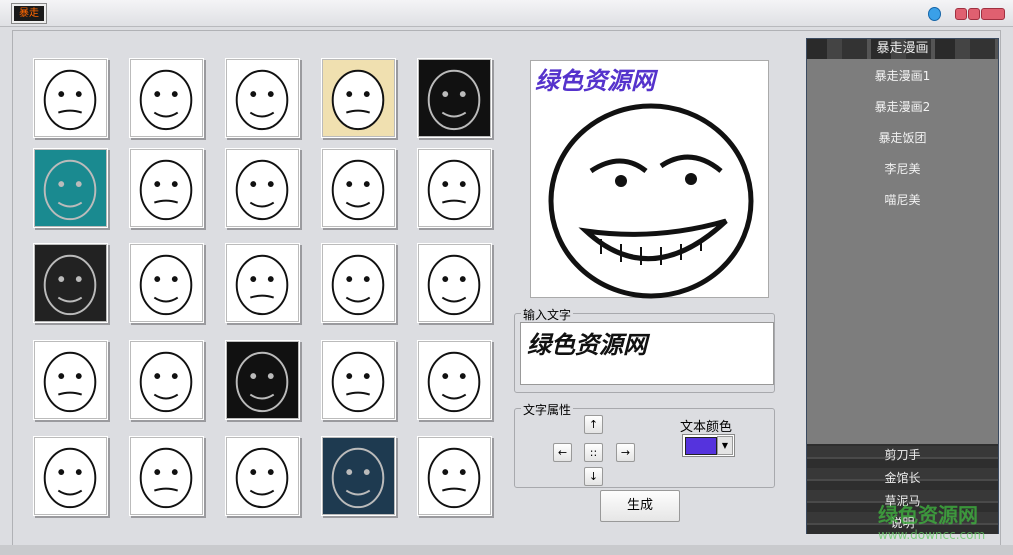  What do you see at coordinates (928, 515) in the screenshot?
I see `watermark-text: 绿色资源网` at bounding box center [928, 515].